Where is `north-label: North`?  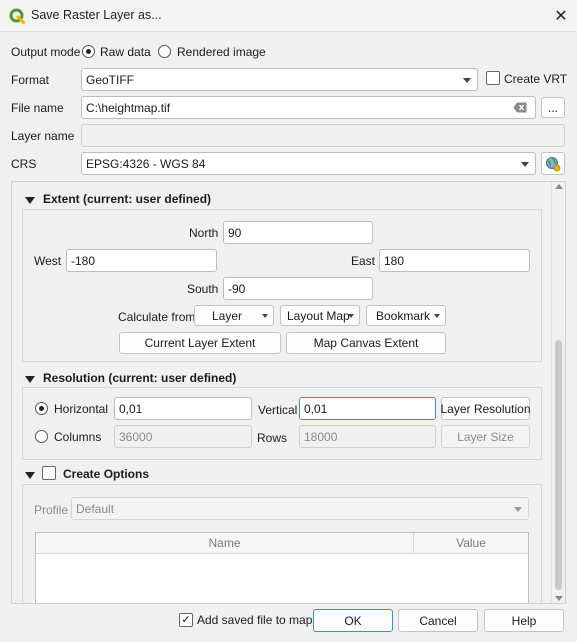
north-label: North is located at coordinates (204, 233).